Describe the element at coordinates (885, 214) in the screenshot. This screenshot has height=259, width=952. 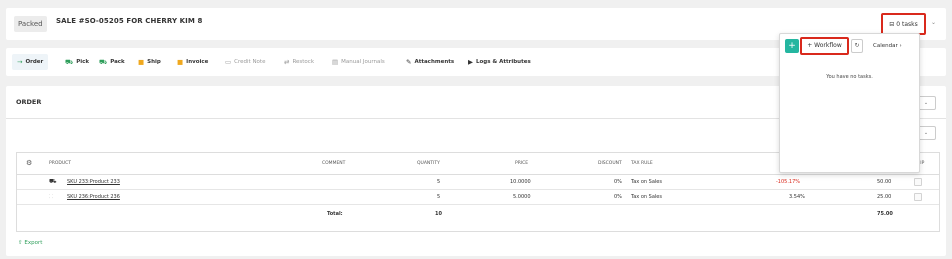
I see `totals-amount: 75.00` at that location.